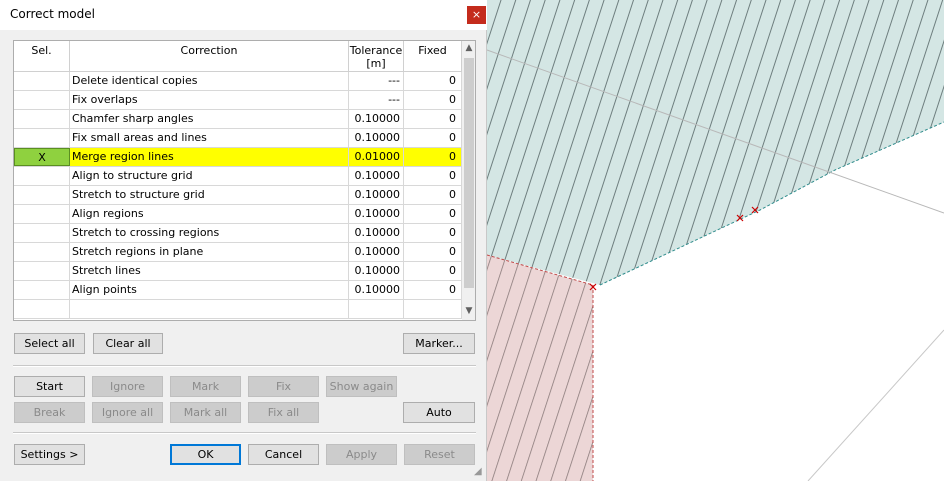 The width and height of the screenshot is (944, 481). What do you see at coordinates (283, 412) in the screenshot?
I see `fix-all-button: Fix all` at bounding box center [283, 412].